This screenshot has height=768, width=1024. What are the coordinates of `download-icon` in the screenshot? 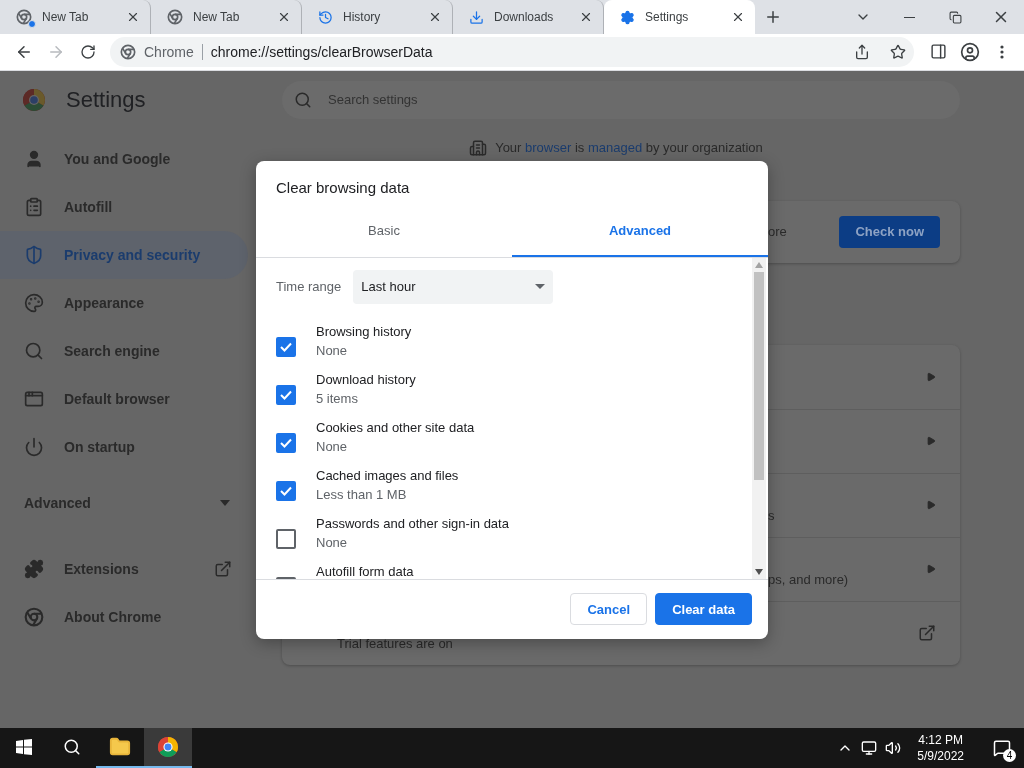 It's located at (476, 17).